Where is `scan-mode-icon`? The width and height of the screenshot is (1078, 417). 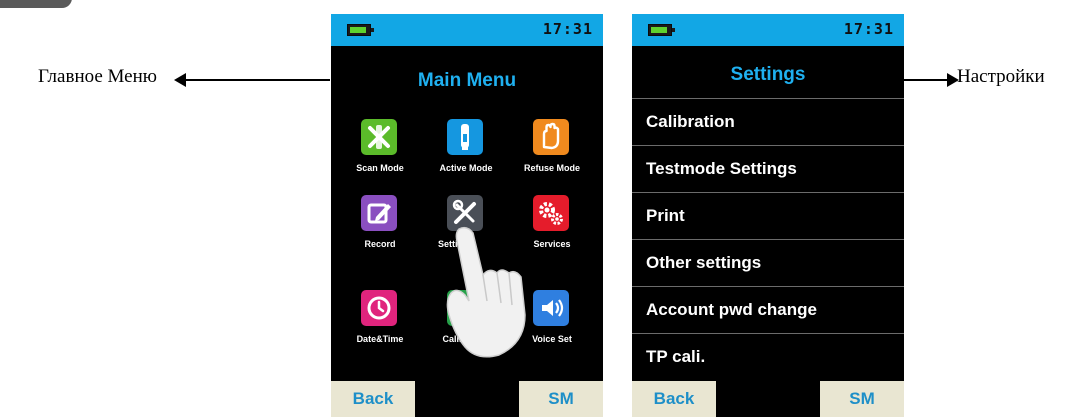
scan-mode-icon is located at coordinates (379, 137).